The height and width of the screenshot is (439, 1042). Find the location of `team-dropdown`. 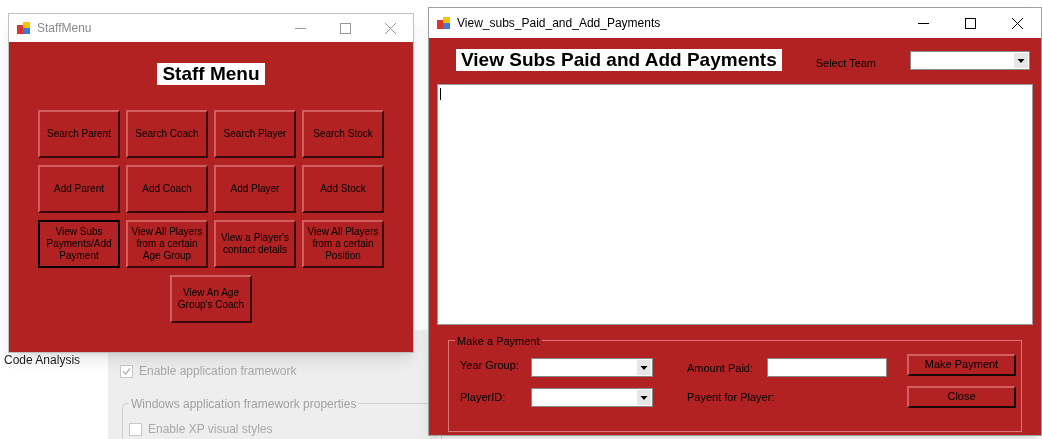

team-dropdown is located at coordinates (970, 60).